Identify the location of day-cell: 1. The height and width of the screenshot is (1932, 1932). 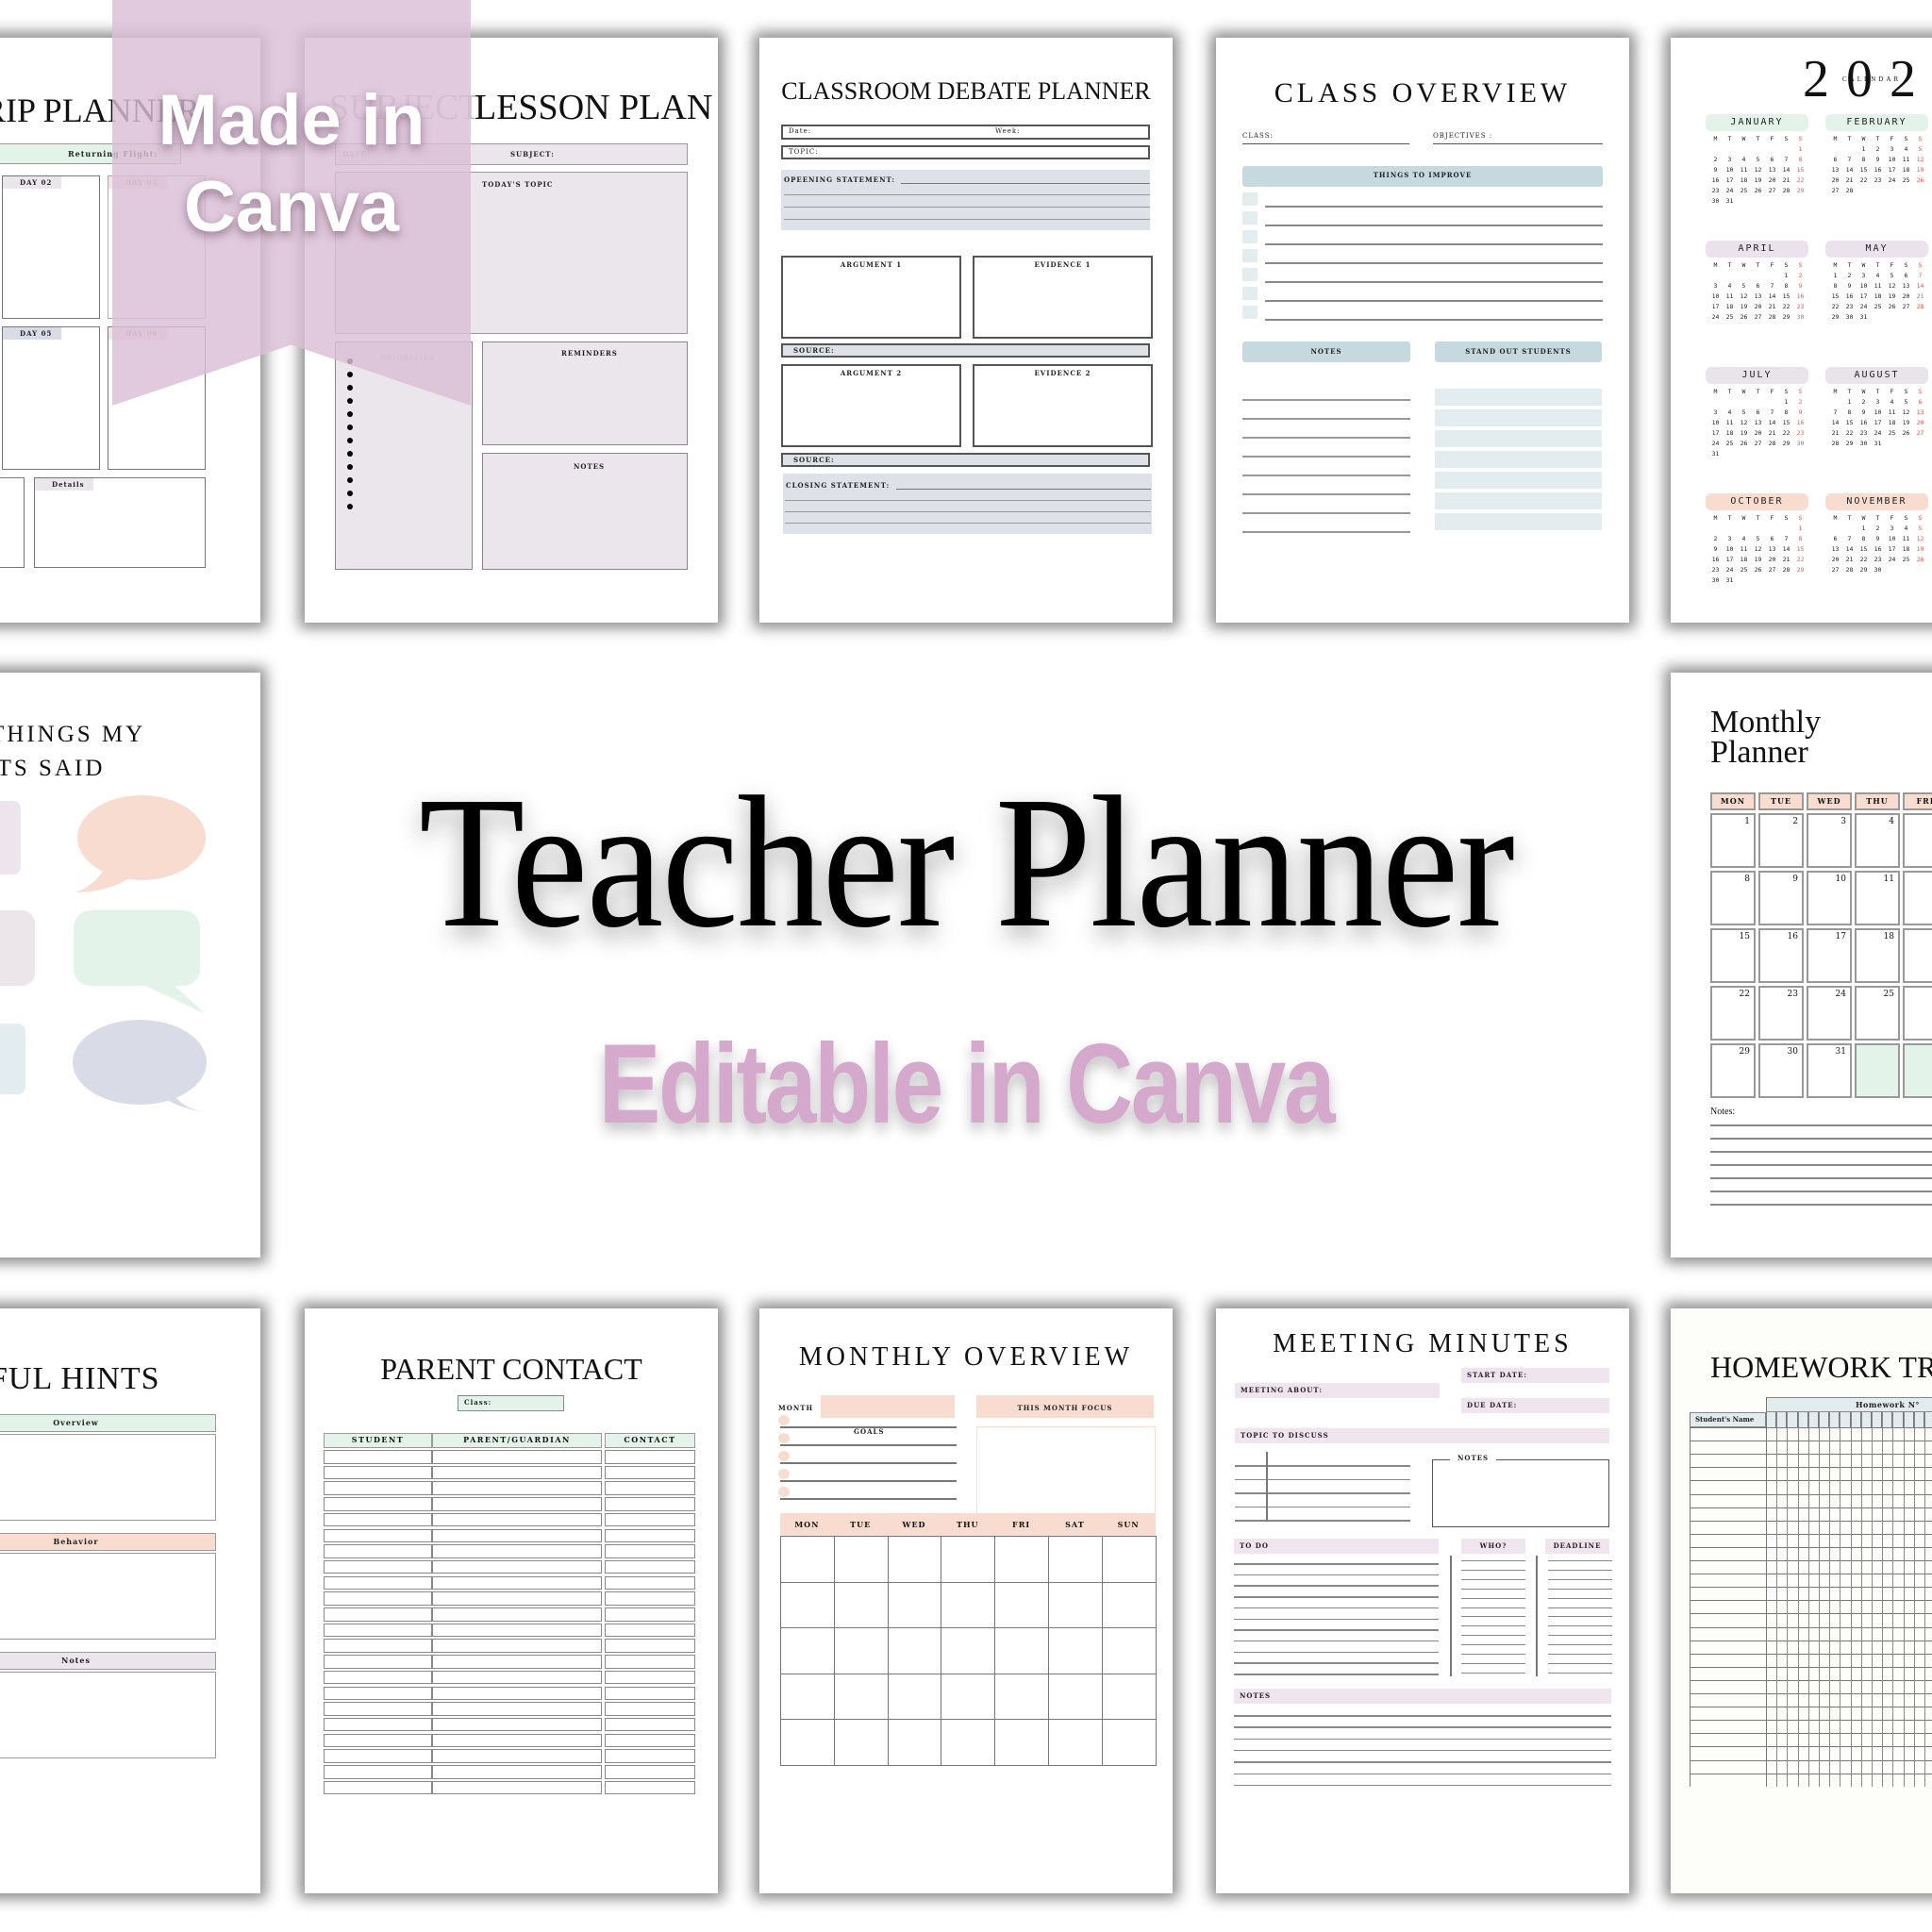
(1733, 840).